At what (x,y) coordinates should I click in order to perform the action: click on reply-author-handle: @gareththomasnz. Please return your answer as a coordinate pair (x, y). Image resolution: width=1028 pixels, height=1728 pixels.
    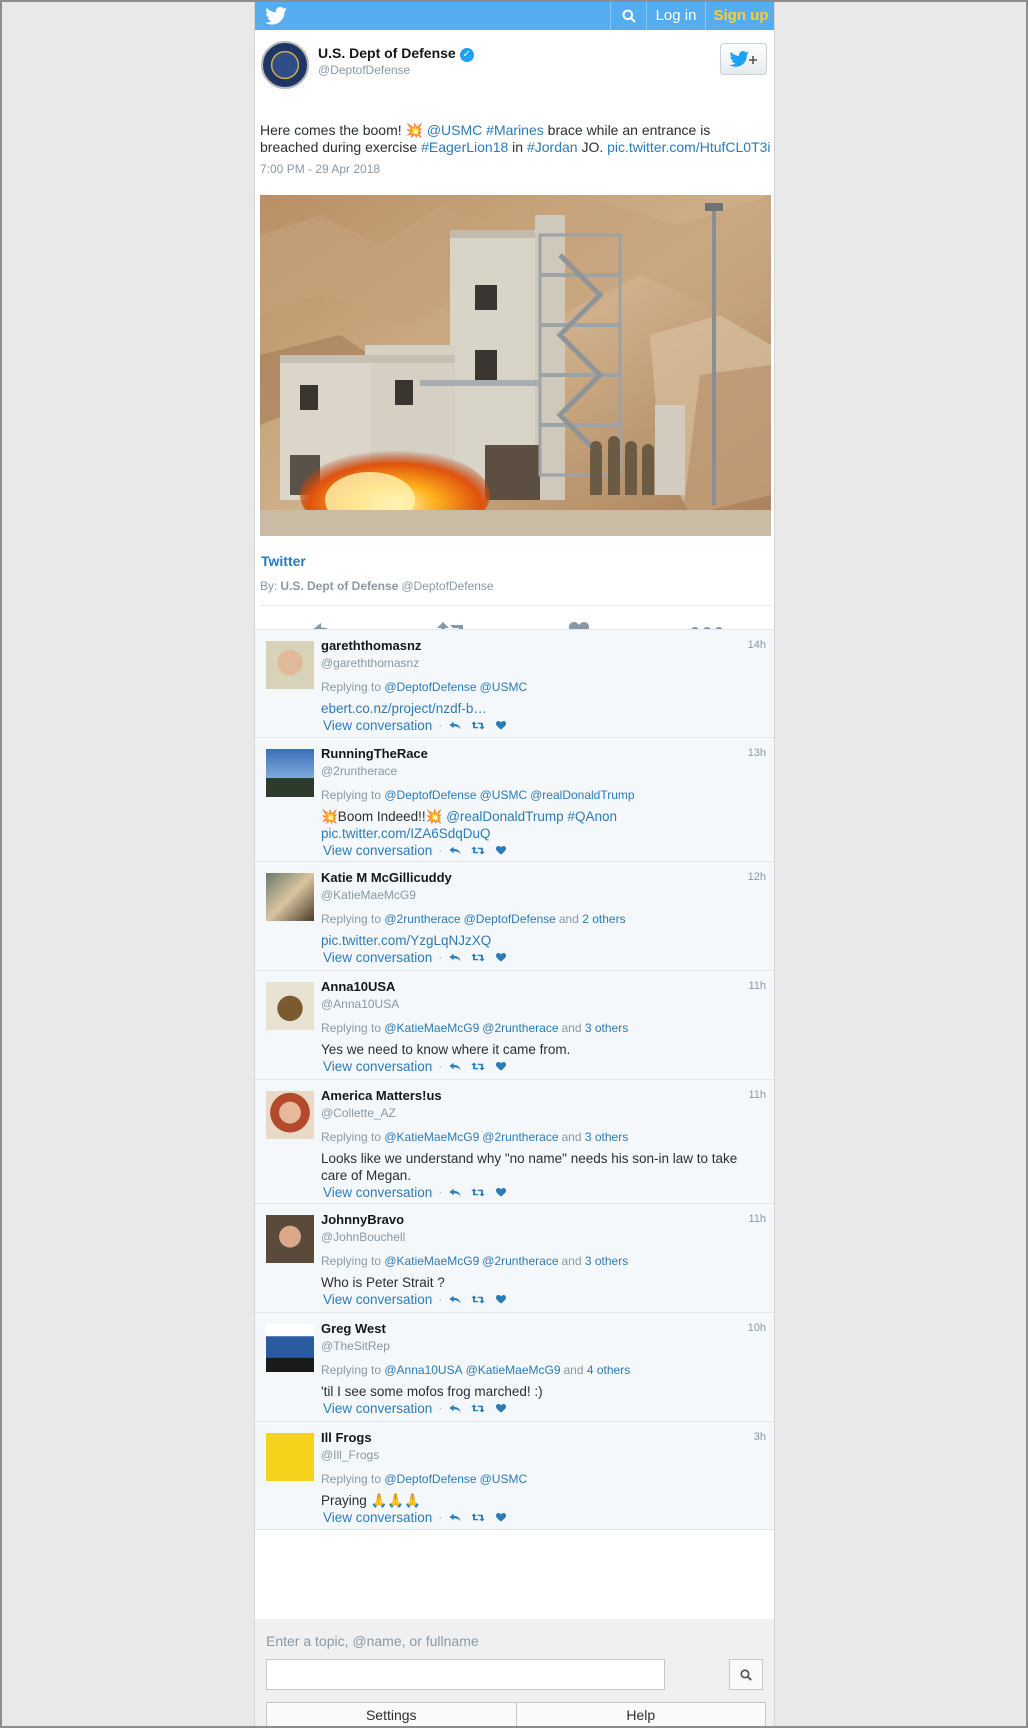
    Looking at the image, I should click on (370, 663).